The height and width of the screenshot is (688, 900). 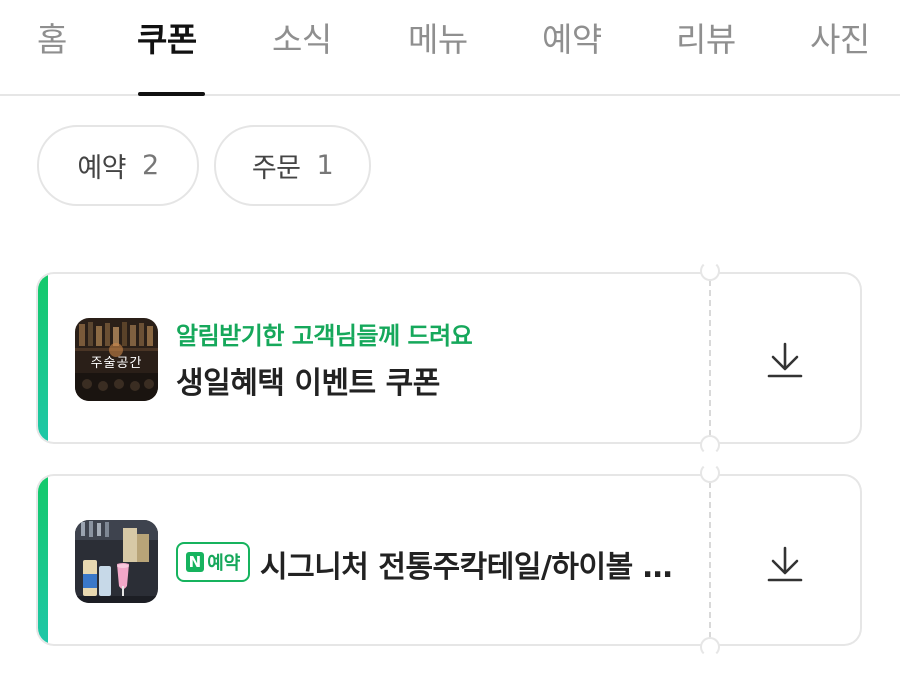 I want to click on coupon-title: 생일혜택 이벤트 쿠폰, so click(x=308, y=383).